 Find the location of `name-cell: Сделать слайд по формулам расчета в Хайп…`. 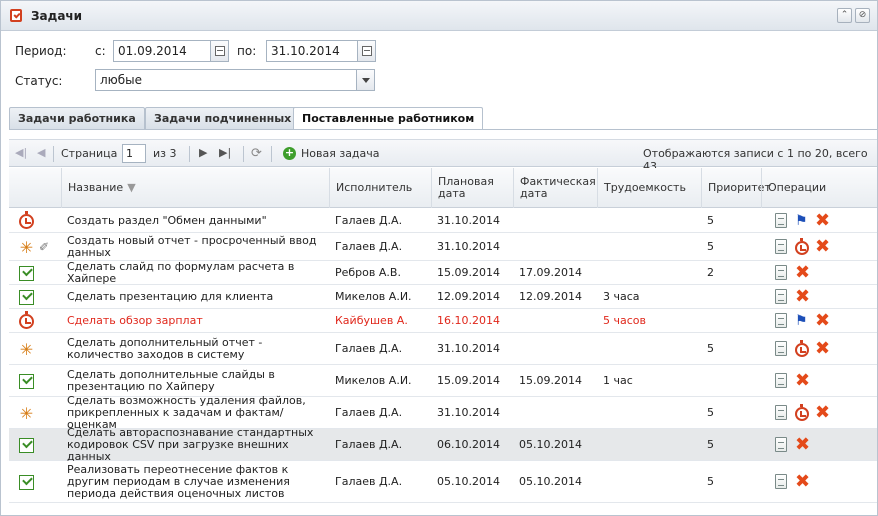

name-cell: Сделать слайд по формулам расчета в Хайп… is located at coordinates (198, 272).